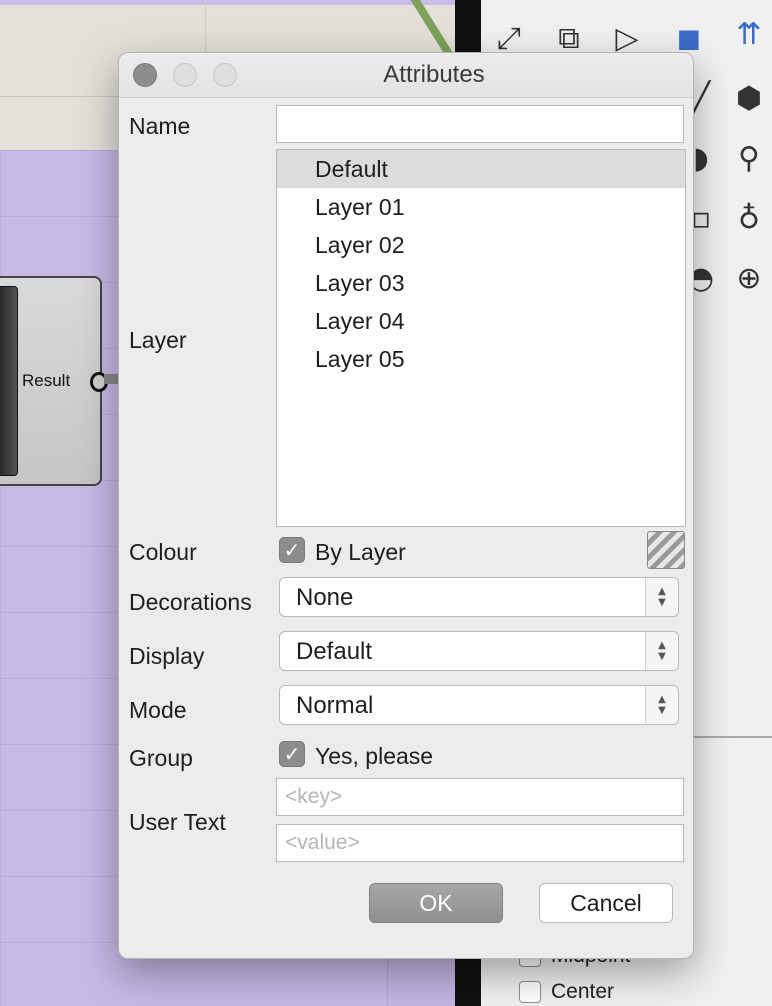 Image resolution: width=772 pixels, height=1006 pixels. Describe the element at coordinates (749, 158) in the screenshot. I see `zoom-icon: ⚲` at that location.